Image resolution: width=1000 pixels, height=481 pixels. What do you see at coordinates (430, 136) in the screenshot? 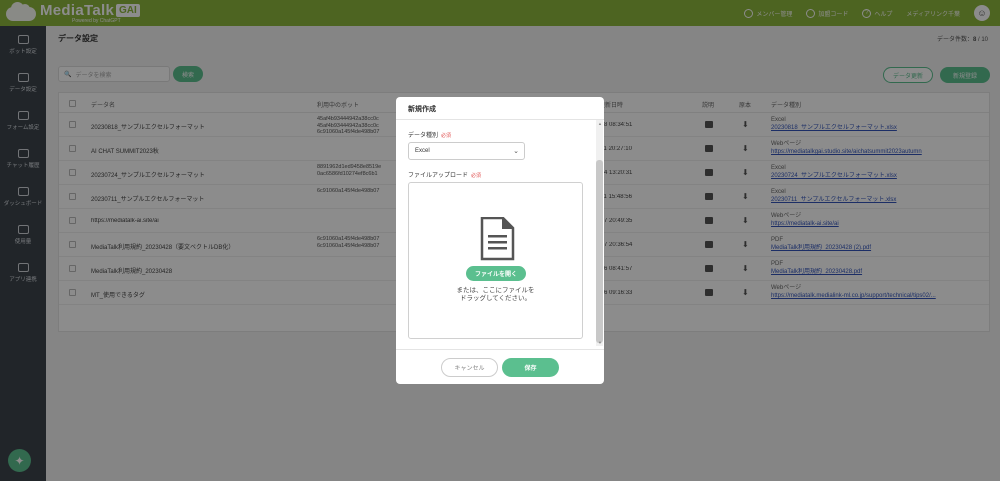
I see `data-type-label: データ種別 必須` at bounding box center [430, 136].